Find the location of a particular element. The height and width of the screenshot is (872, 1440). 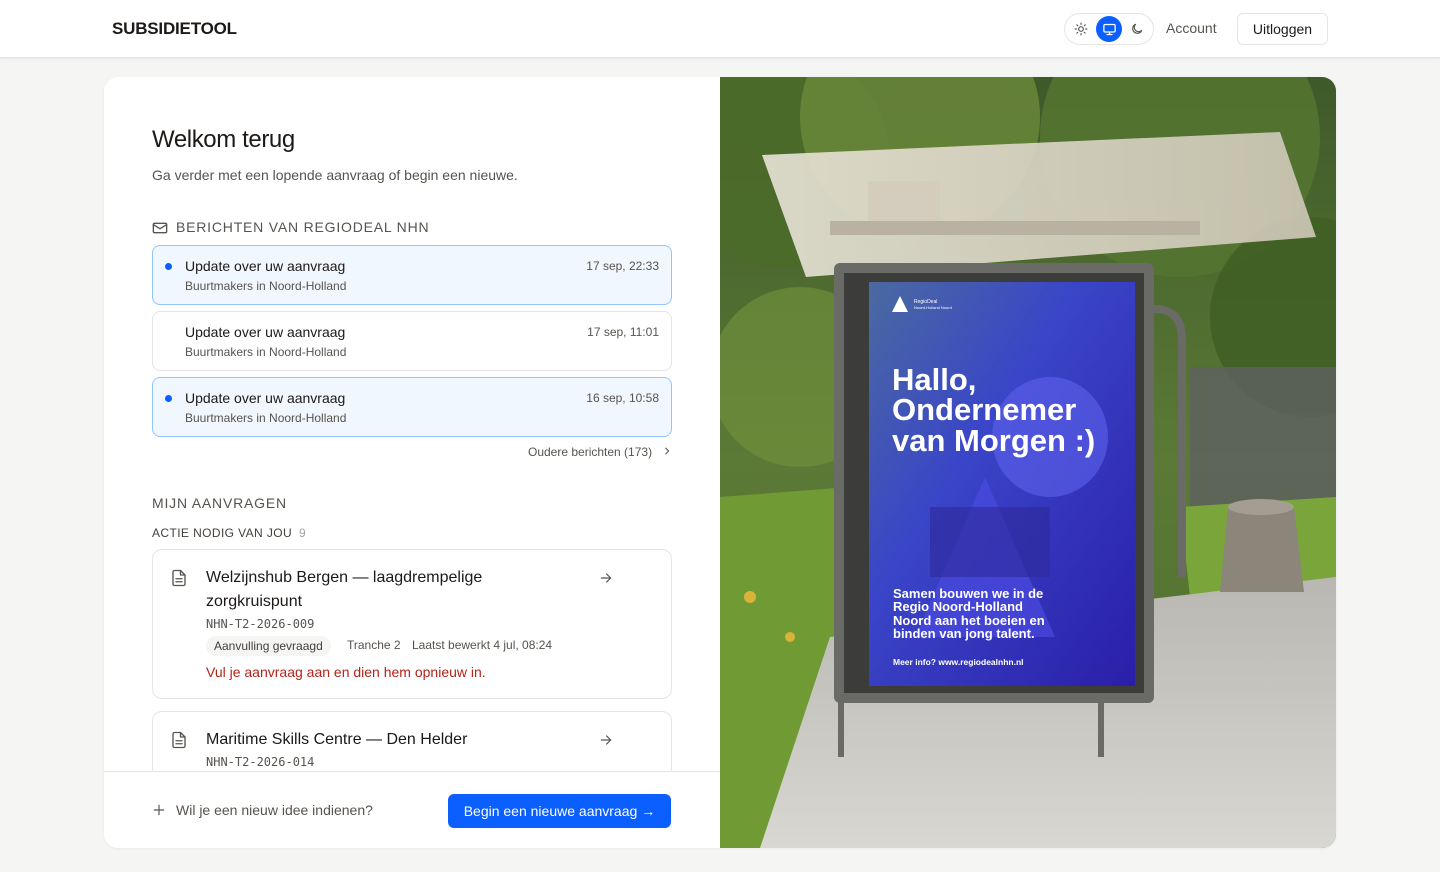

theme-dark-button is located at coordinates (1137, 29).